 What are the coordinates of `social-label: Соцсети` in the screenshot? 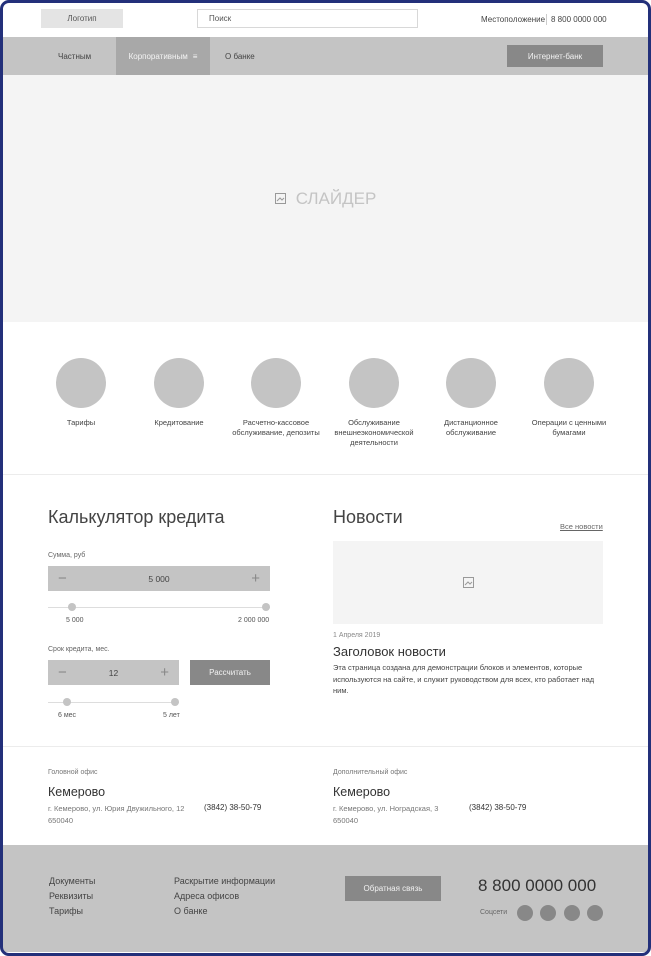 It's located at (494, 912).